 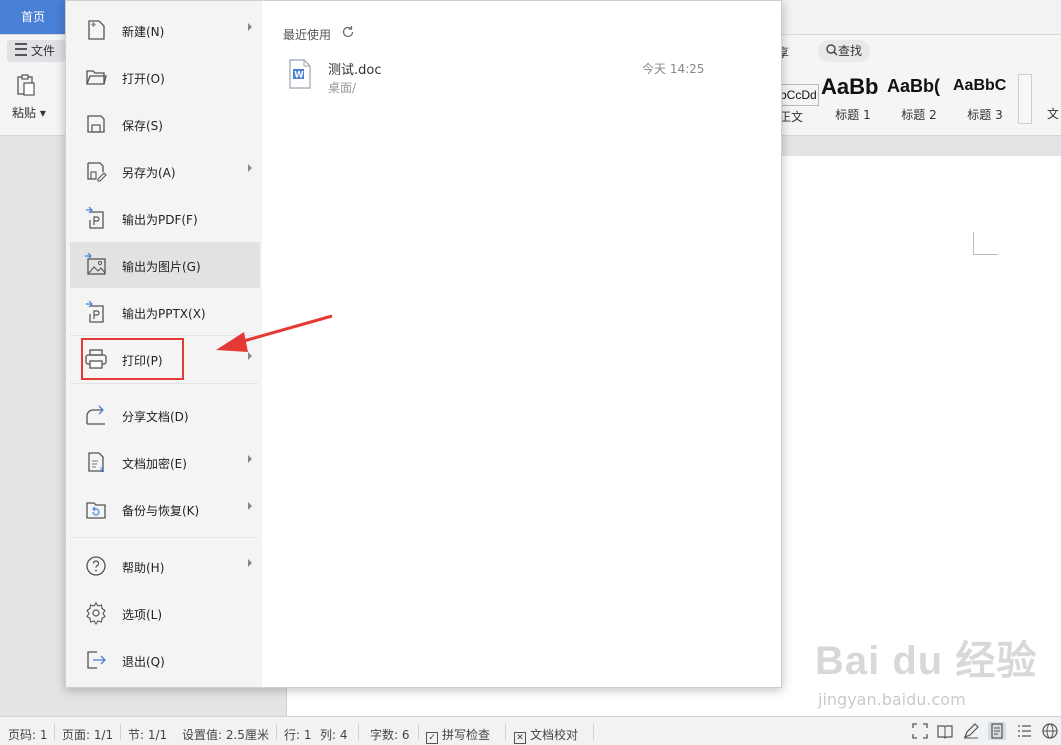 I want to click on menu-item-save-as: 另存为(A), so click(x=165, y=171).